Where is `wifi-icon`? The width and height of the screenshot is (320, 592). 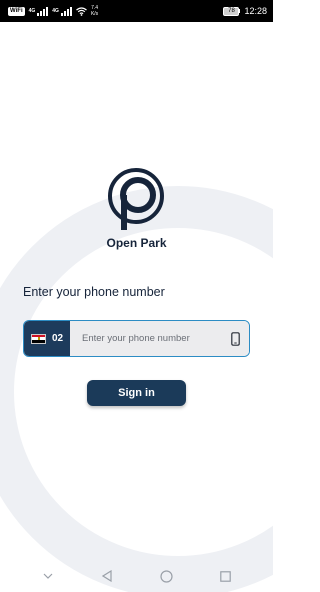
wifi-icon is located at coordinates (81, 11).